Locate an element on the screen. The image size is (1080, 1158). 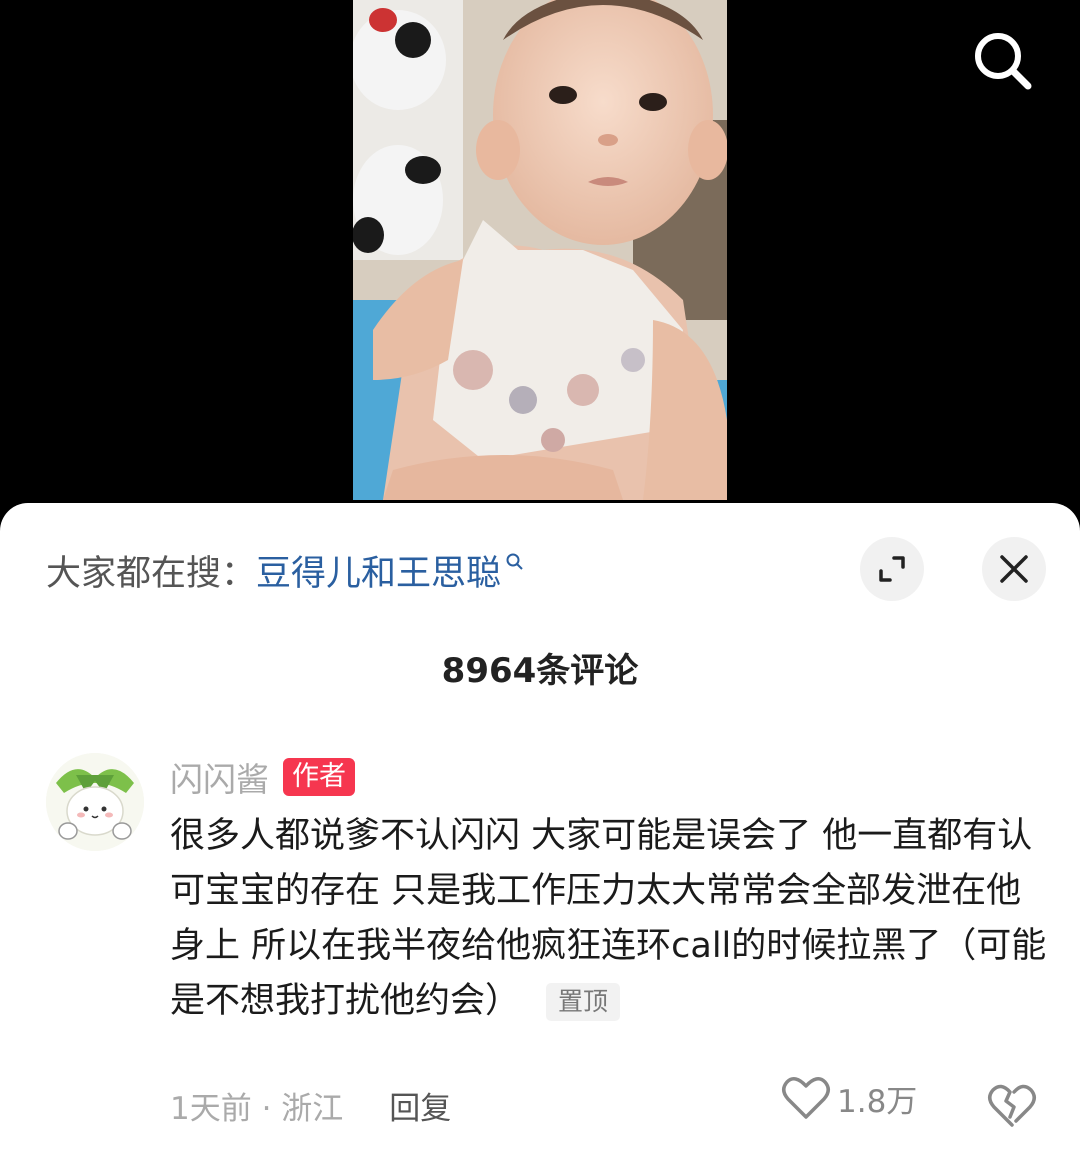
author-badge: 作者 is located at coordinates (319, 777).